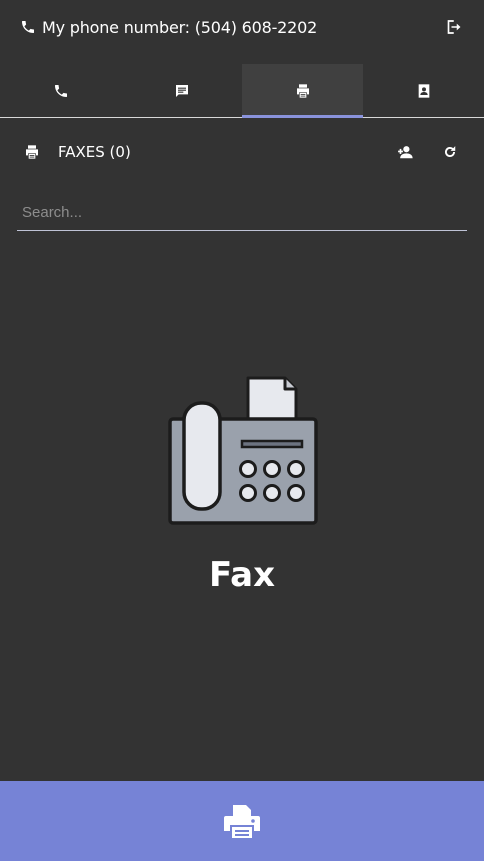  I want to click on tab-contacts, so click(423, 90).